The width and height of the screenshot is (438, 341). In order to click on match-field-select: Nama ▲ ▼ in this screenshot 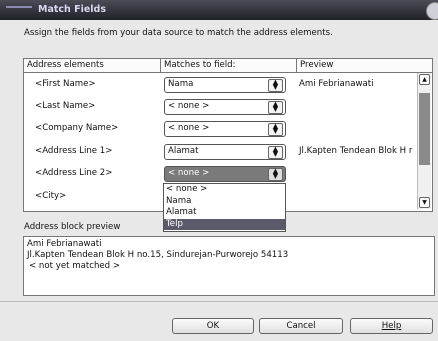, I will do `click(225, 85)`.